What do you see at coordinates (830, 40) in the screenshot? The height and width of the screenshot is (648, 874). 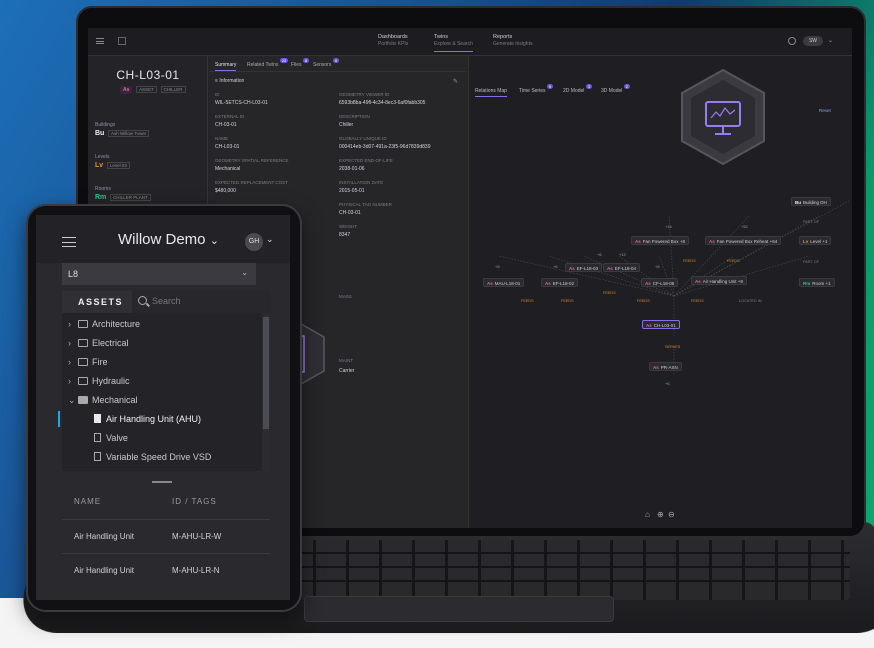 I see `user-menu-chevron-icon: ⌄` at bounding box center [830, 40].